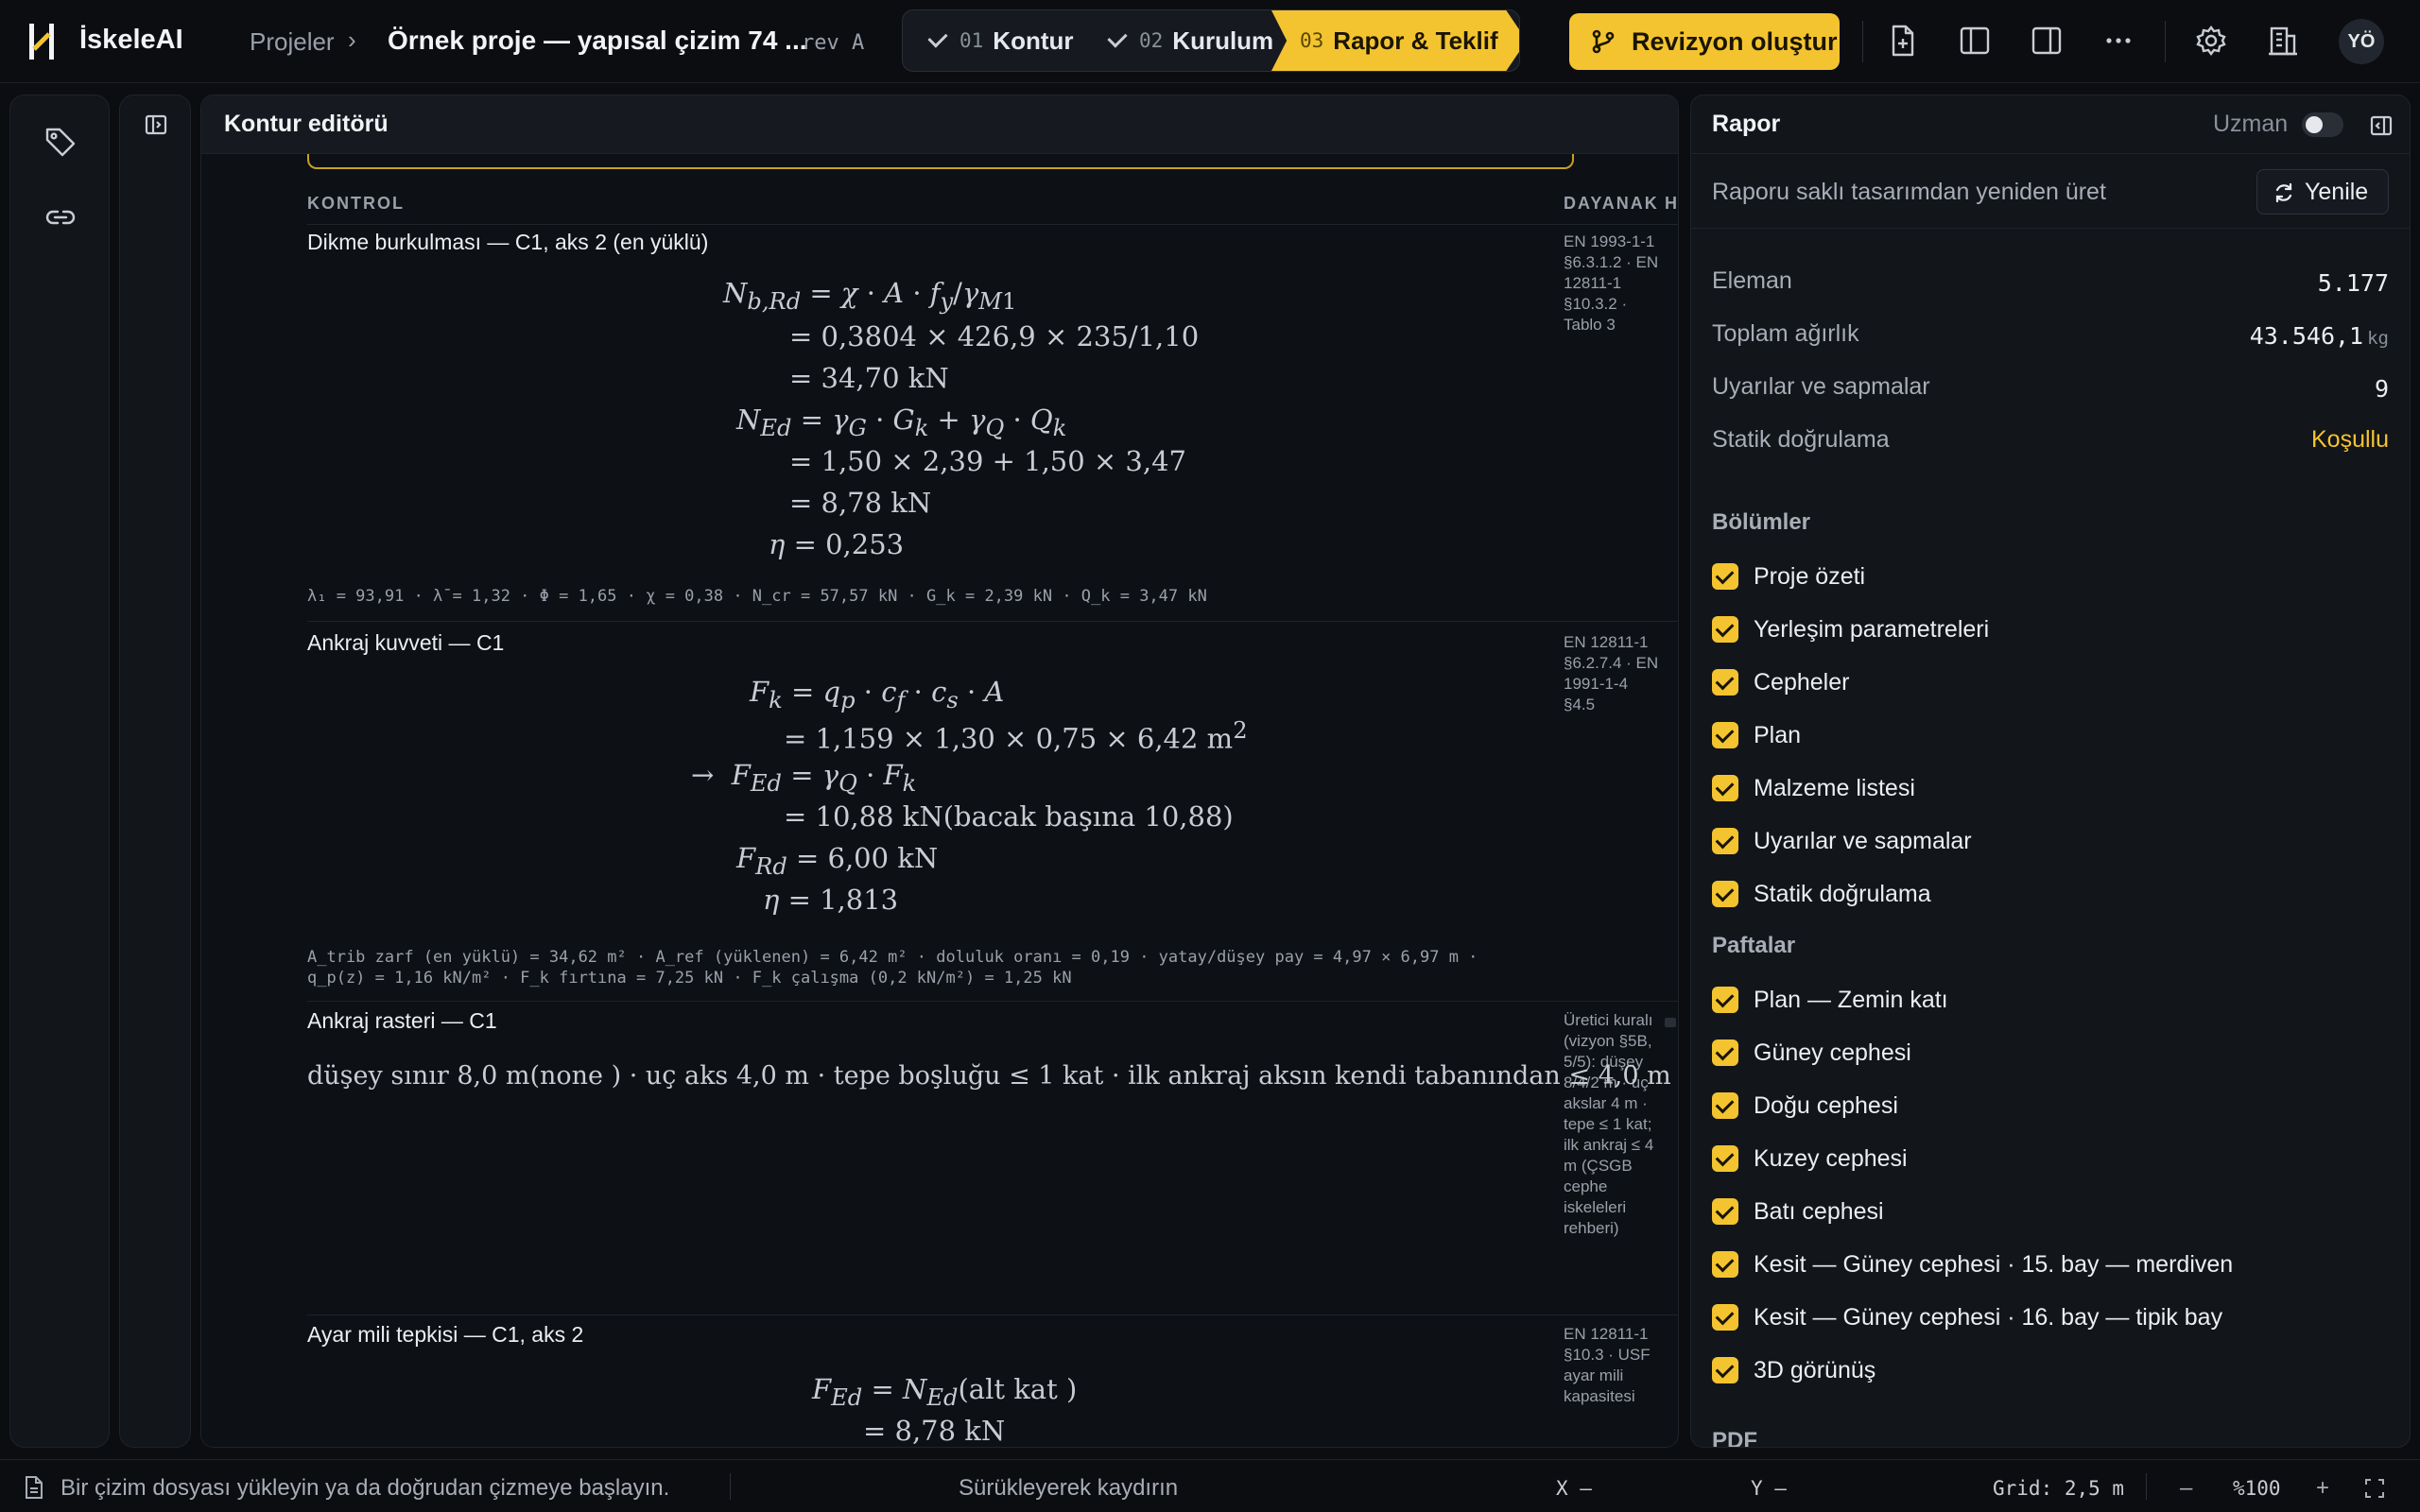 Image resolution: width=2420 pixels, height=1512 pixels. Describe the element at coordinates (1312, 40) in the screenshot. I see `step-number: 03` at that location.